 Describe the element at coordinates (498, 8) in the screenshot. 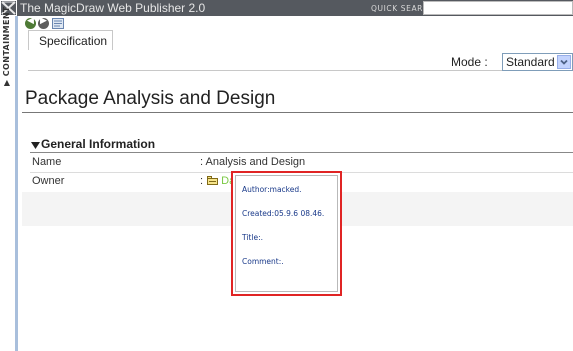

I see `quick-search-input` at that location.